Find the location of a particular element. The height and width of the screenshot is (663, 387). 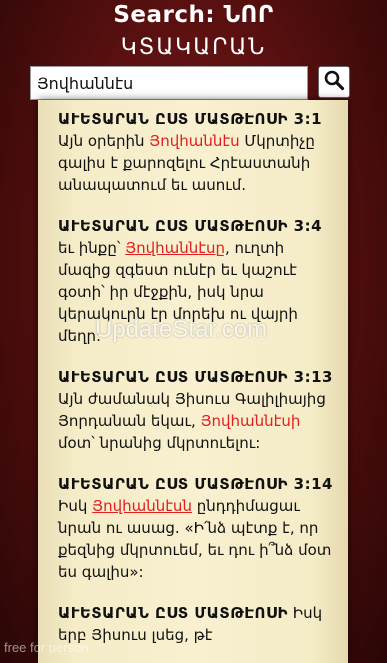

verse-text: Այն օրերին is located at coordinates (104, 141).